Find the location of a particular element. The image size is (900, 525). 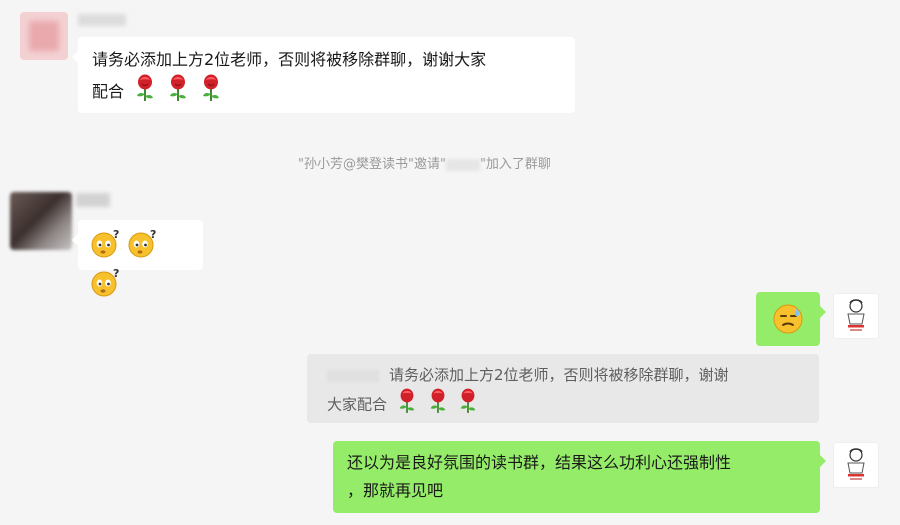

message-bubble is located at coordinates (791, 319).